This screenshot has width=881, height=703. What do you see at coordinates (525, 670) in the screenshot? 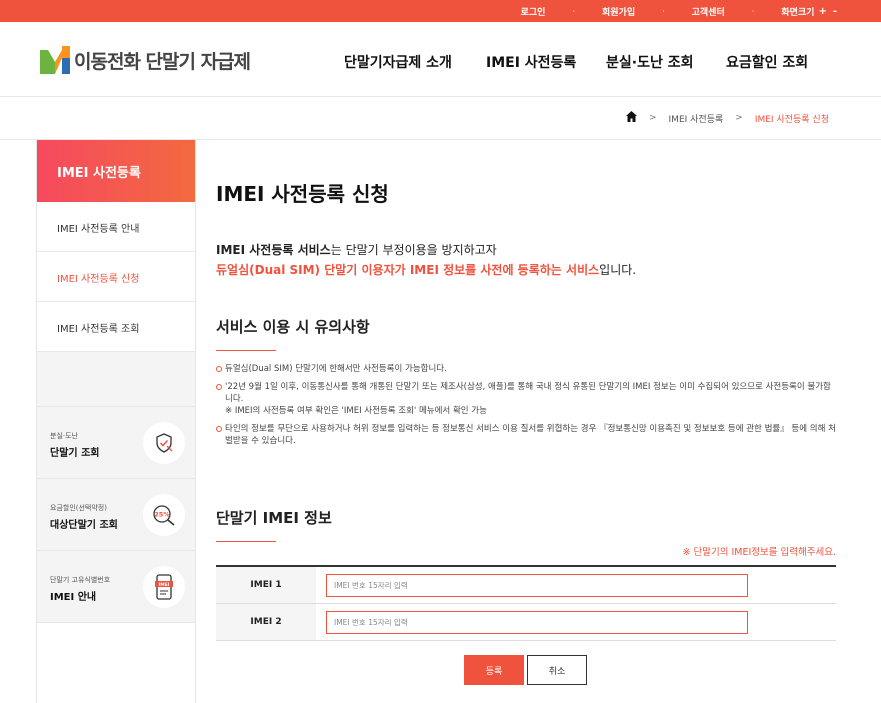
I see `form-buttons: 등록 취소` at bounding box center [525, 670].